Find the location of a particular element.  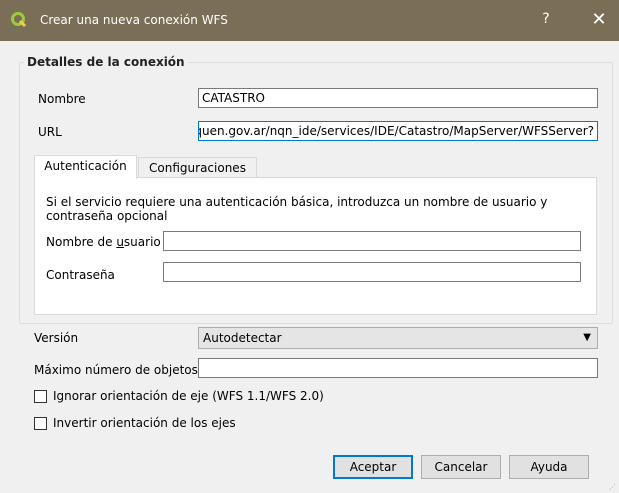

name-value: CATASTRO is located at coordinates (233, 98).